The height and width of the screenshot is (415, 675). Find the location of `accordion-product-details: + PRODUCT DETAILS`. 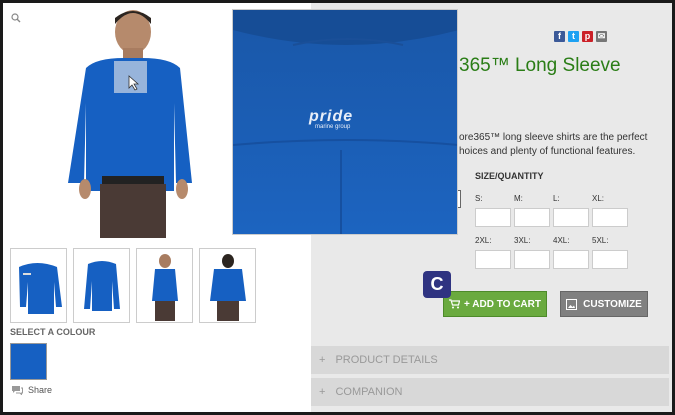

accordion-product-details: + PRODUCT DETAILS is located at coordinates (490, 360).